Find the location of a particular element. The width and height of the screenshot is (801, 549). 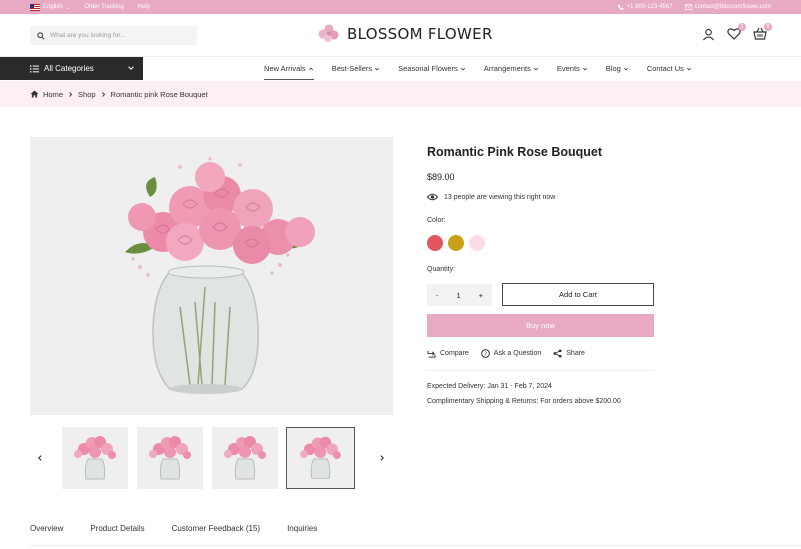

viewing-text: 13 people are viewing this right now is located at coordinates (500, 197).